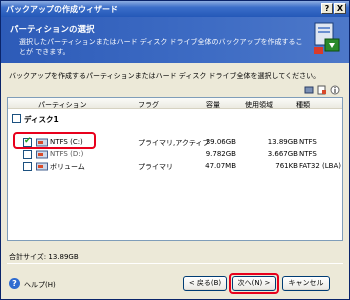 The height and width of the screenshot is (300, 350). What do you see at coordinates (327, 38) in the screenshot?
I see `backup-logo-icon` at bounding box center [327, 38].